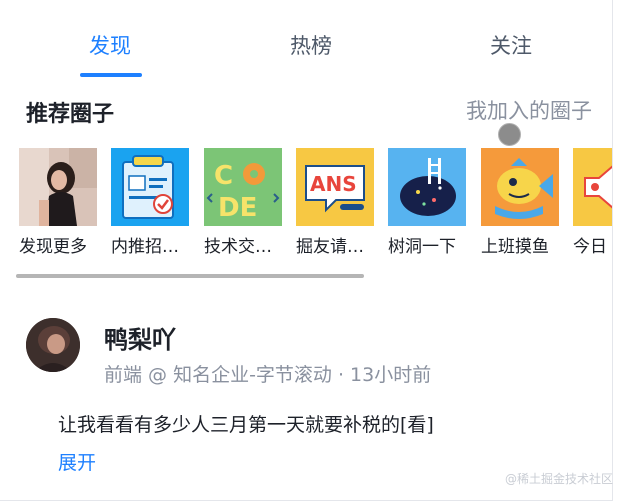 This screenshot has width=638, height=502. I want to click on watermark: @稀土掘金技术社区, so click(559, 479).